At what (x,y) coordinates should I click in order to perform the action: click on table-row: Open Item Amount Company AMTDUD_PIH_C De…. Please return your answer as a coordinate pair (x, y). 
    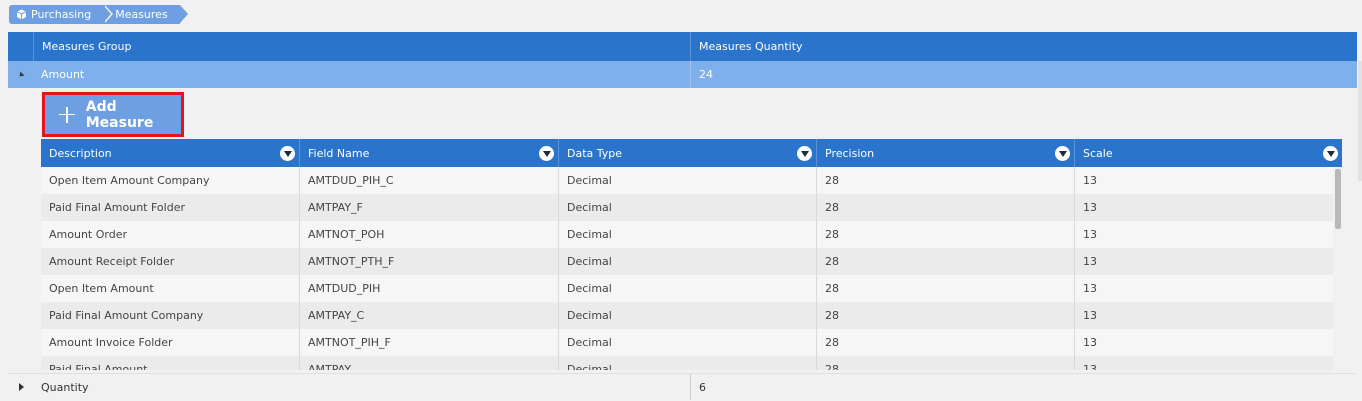
    Looking at the image, I should click on (691, 180).